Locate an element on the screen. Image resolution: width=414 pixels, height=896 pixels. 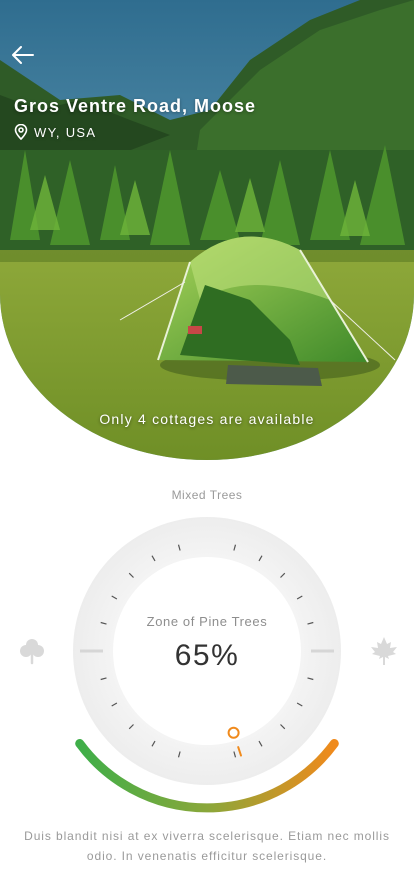
zone-label: Zone of Pine Trees is located at coordinates (207, 621).